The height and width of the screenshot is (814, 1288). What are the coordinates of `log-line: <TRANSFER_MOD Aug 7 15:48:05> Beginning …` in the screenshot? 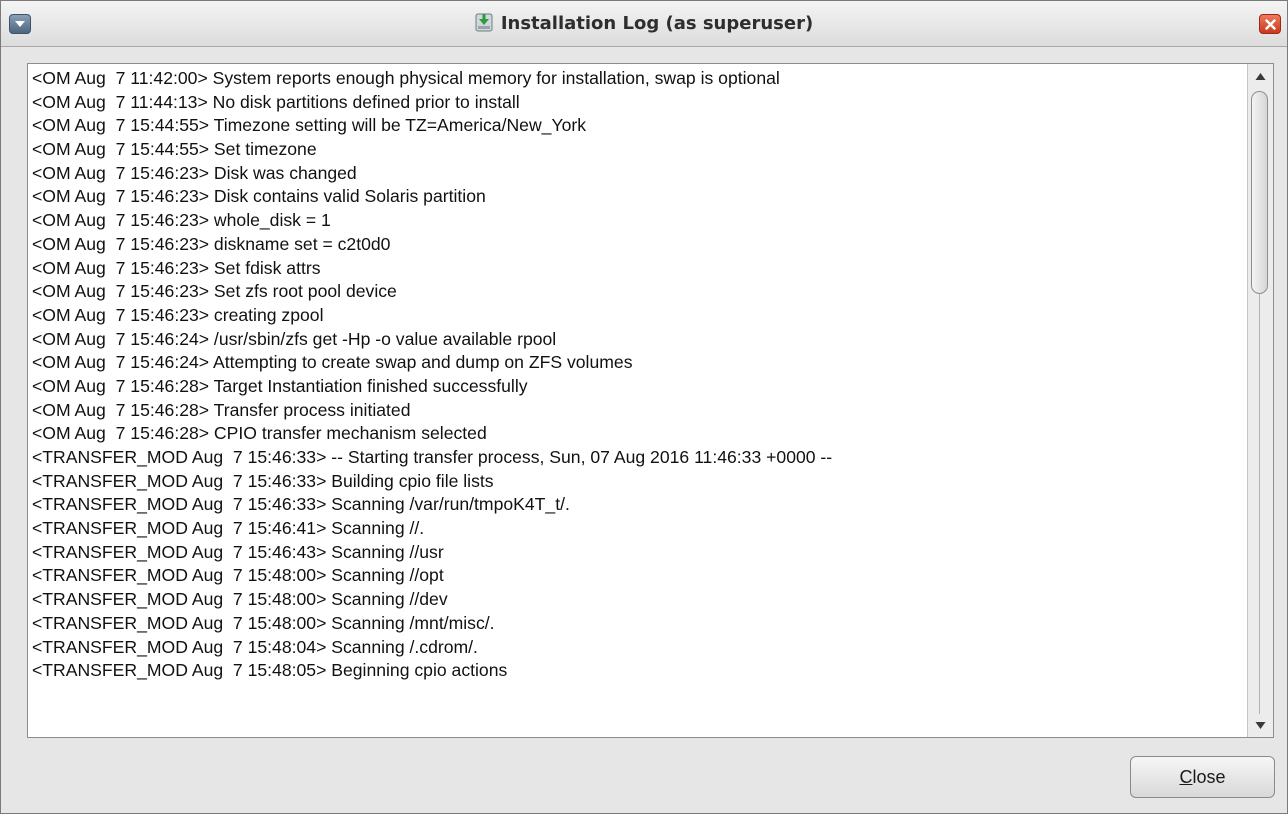 It's located at (270, 670).